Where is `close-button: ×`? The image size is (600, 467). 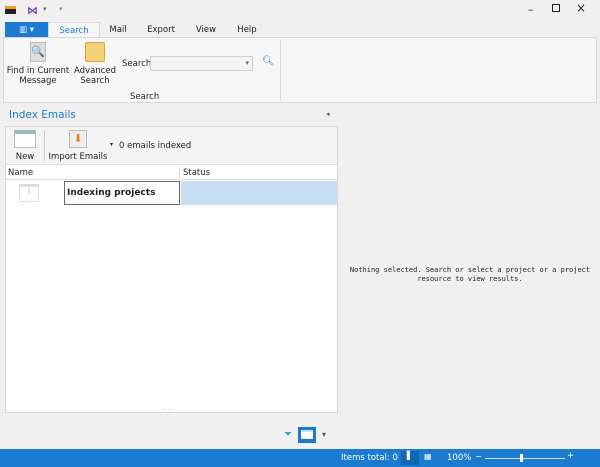 close-button: × is located at coordinates (581, 8).